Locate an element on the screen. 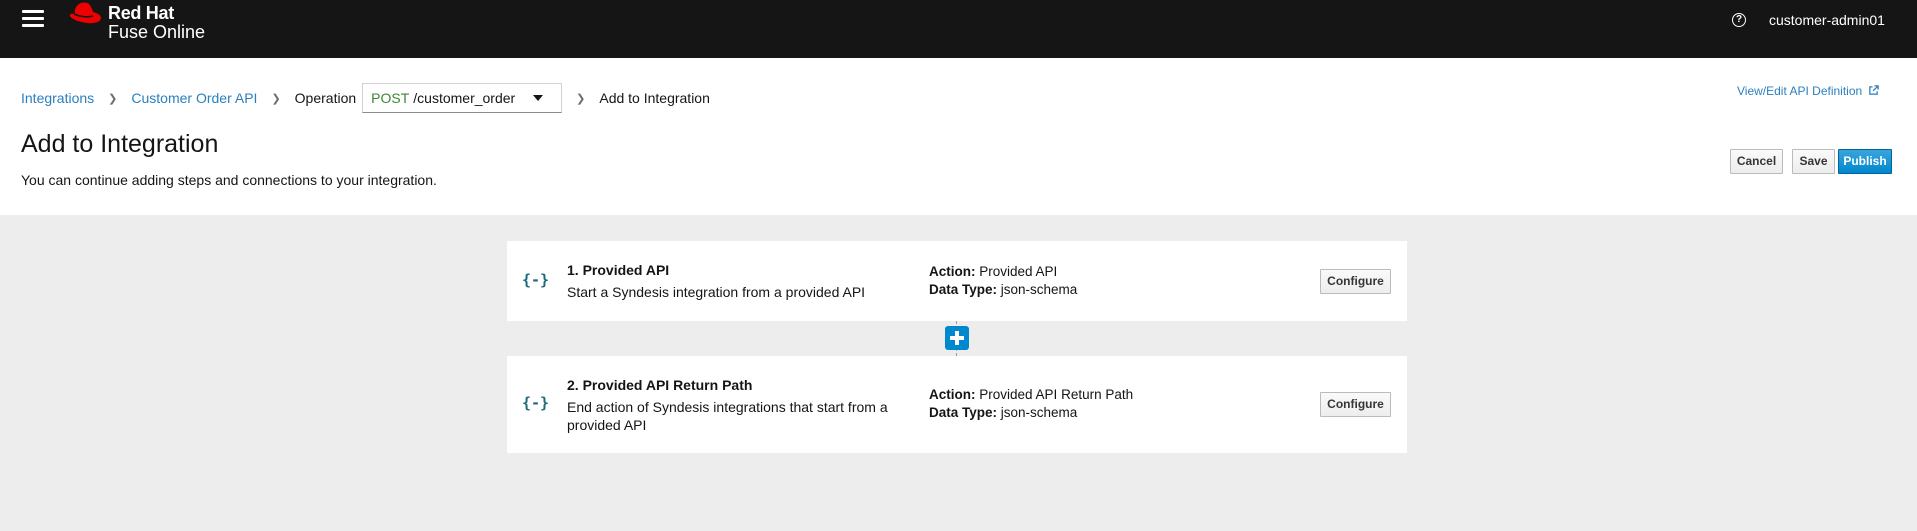  add-step-plus-icon is located at coordinates (957, 338).